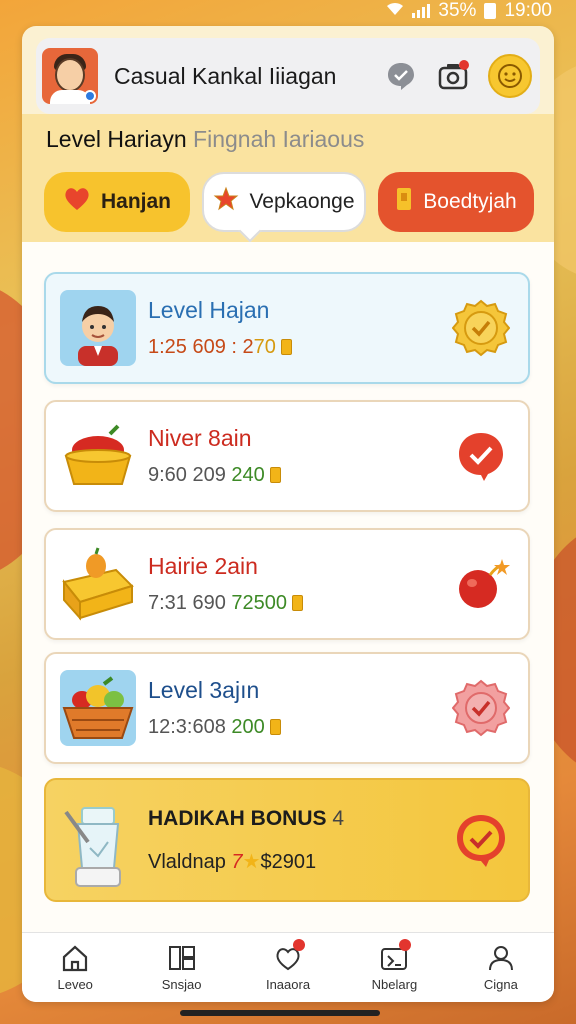 This screenshot has width=576, height=1024. What do you see at coordinates (237, 861) in the screenshot?
I see `bonus-number: 7` at bounding box center [237, 861].